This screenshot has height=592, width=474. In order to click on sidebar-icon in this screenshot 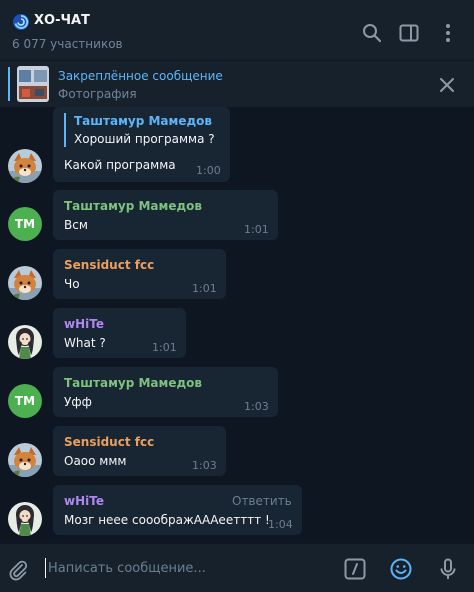, I will do `click(409, 33)`.